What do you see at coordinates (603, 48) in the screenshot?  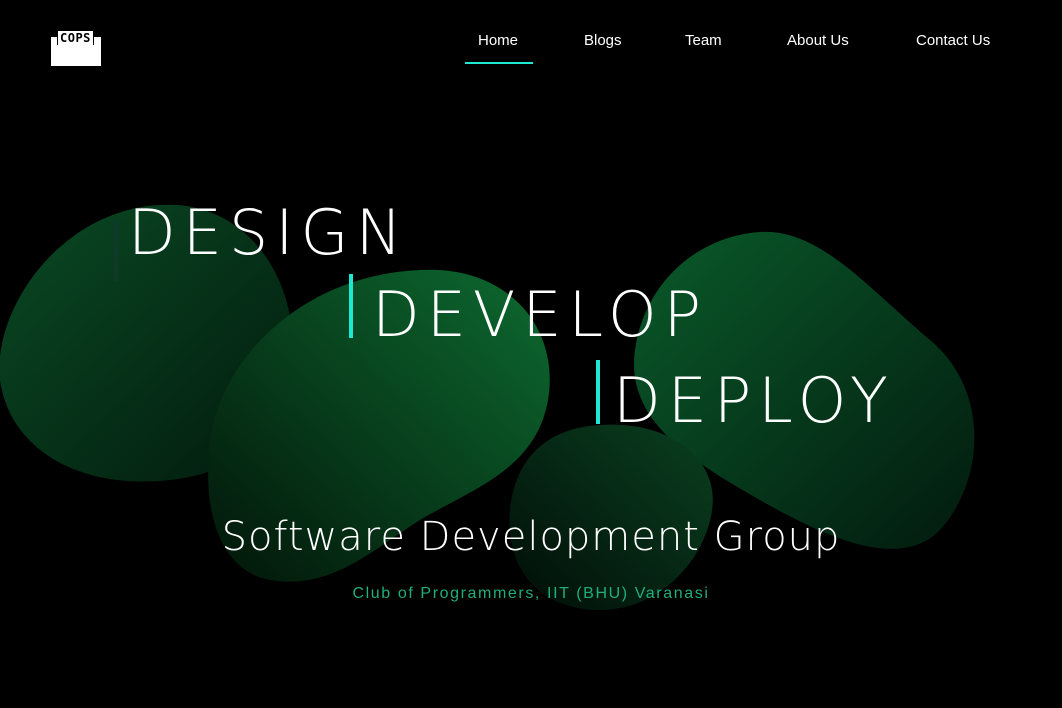 I see `nav-blogs: Blogs` at bounding box center [603, 48].